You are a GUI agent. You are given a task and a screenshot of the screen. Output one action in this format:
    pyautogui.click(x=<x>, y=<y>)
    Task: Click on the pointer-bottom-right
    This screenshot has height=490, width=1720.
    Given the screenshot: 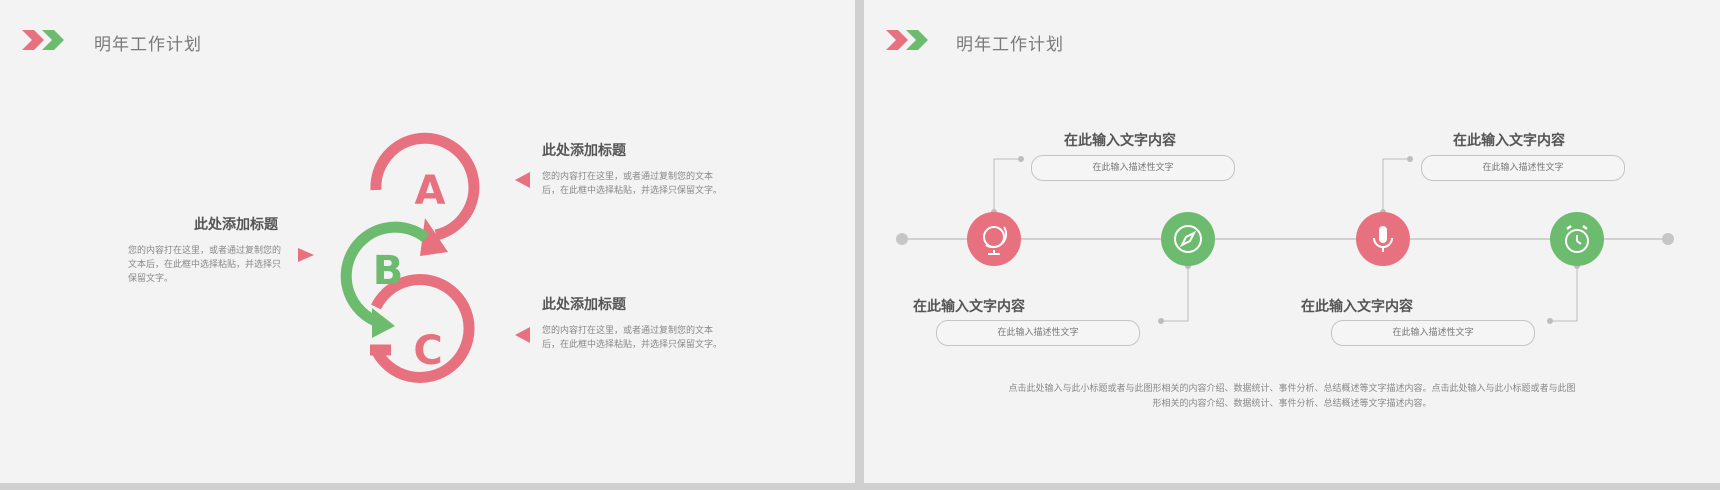 What is the action you would take?
    pyautogui.click(x=522, y=335)
    